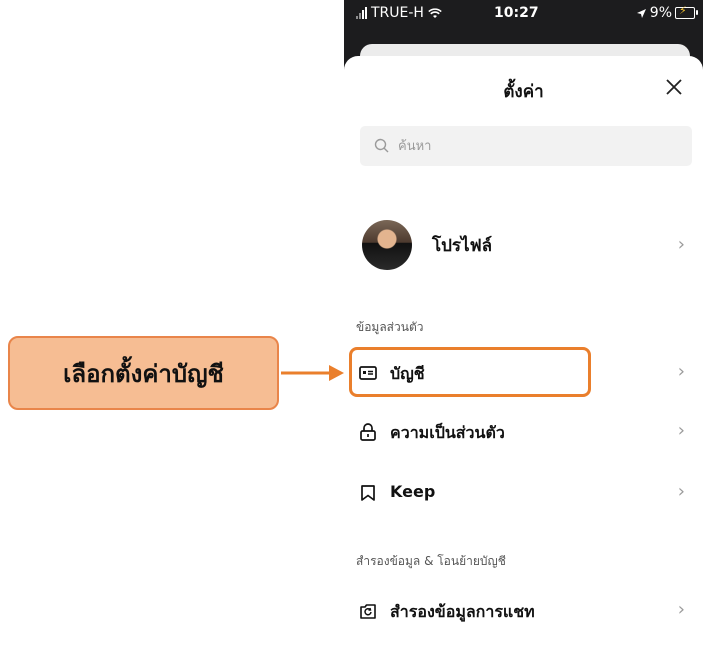  I want to click on status-right: 9% ⚡, so click(667, 13).